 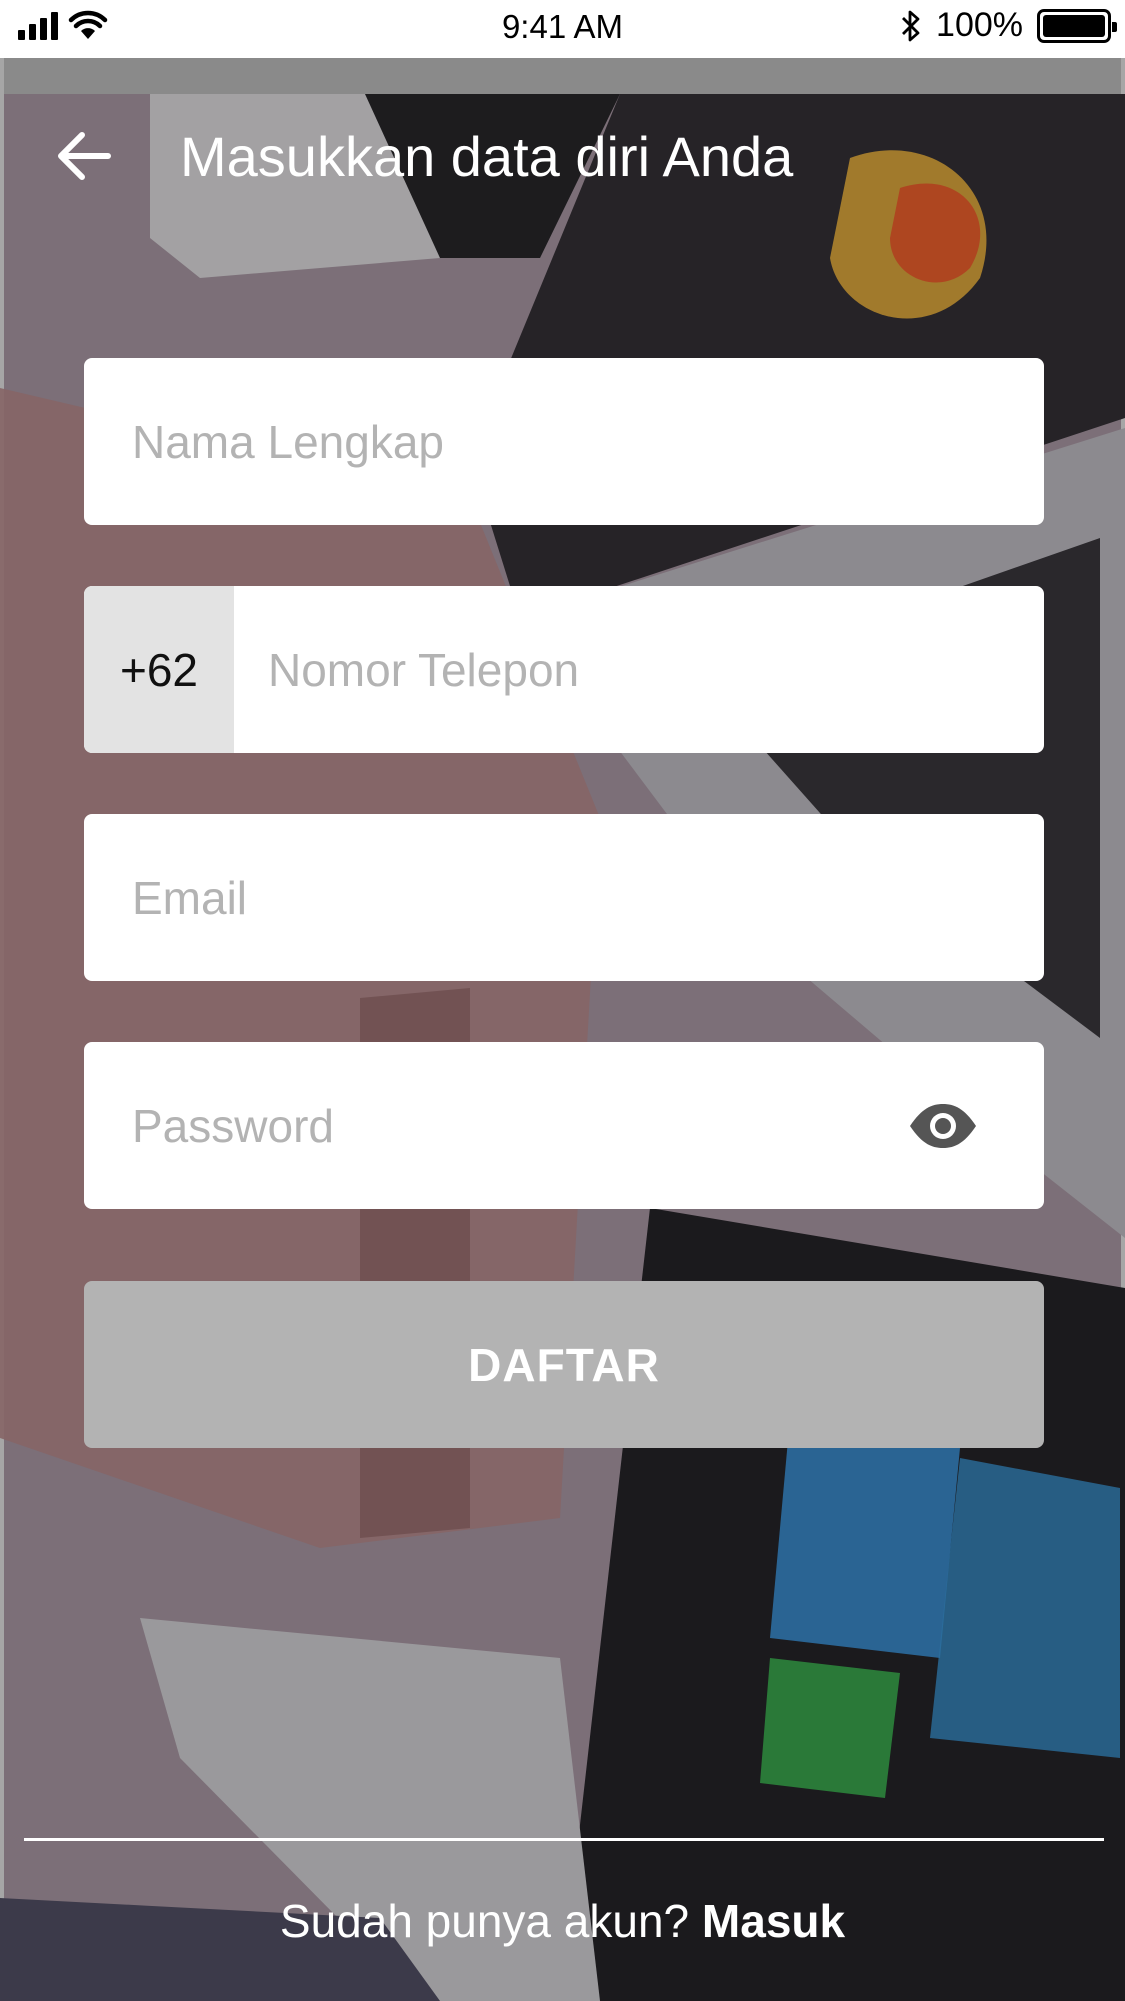 I want to click on login-prompt: Sudah punya akun? Masuk, so click(x=562, y=1921).